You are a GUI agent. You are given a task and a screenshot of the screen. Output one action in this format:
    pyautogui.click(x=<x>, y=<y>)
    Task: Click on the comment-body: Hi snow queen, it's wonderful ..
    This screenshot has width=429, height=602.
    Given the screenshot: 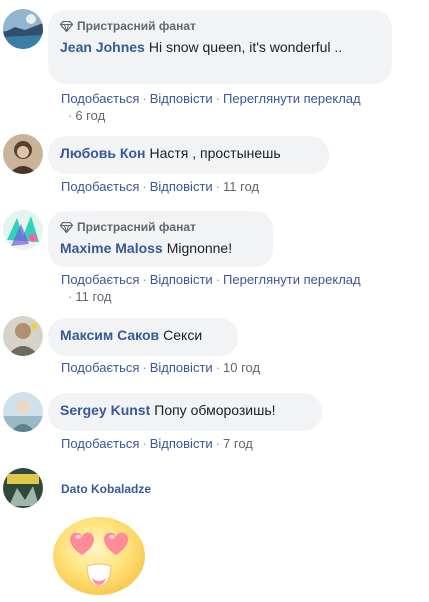 What is the action you would take?
    pyautogui.click(x=245, y=47)
    